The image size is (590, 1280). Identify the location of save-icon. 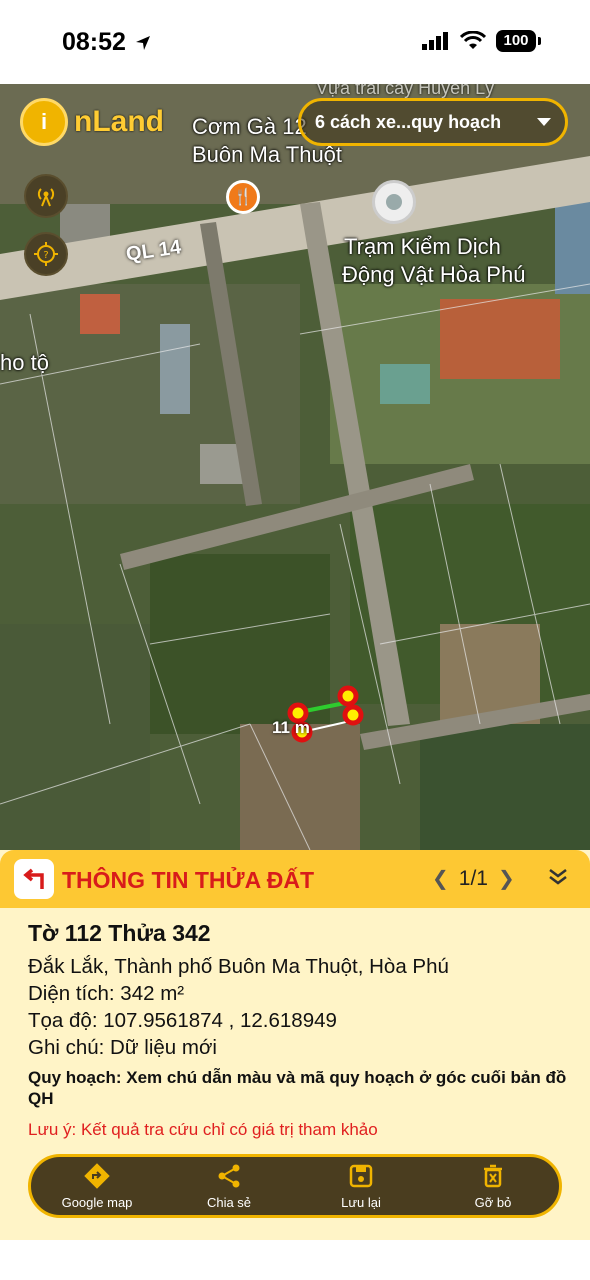
(361, 1175).